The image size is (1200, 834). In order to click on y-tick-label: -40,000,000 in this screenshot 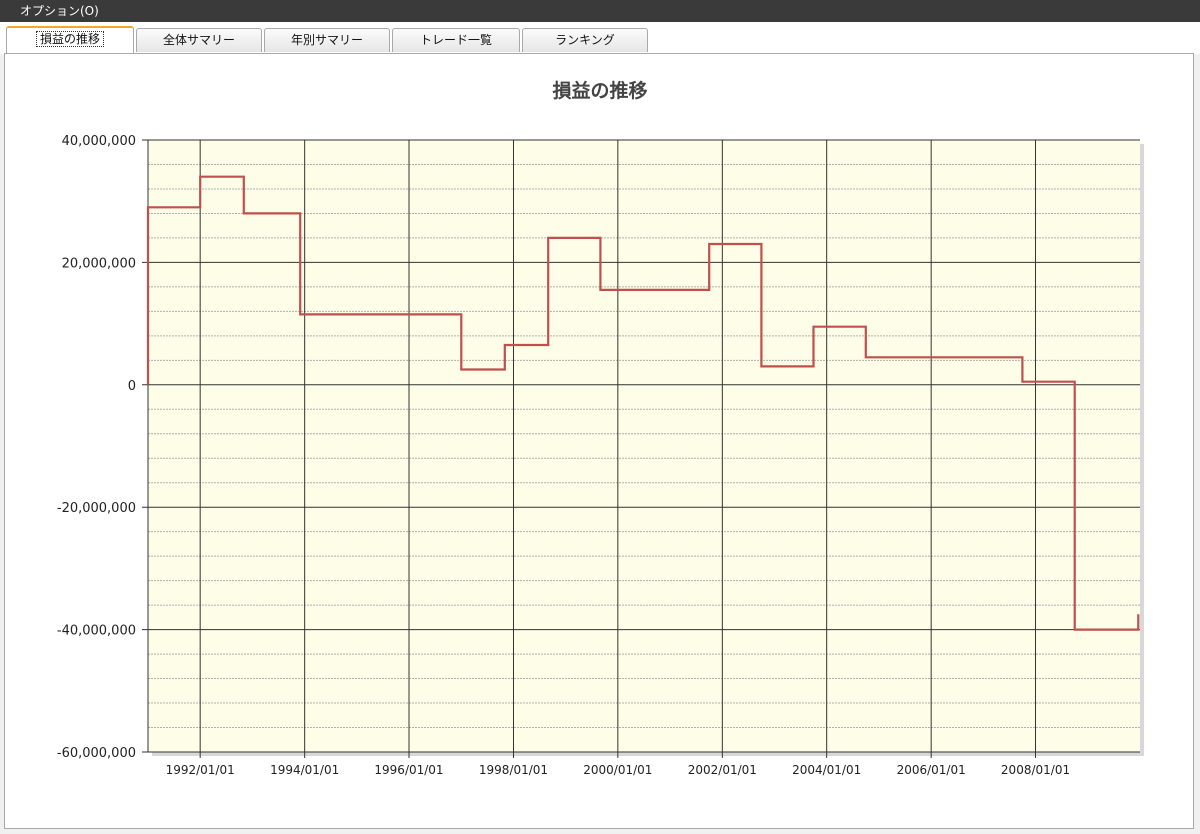, I will do `click(96, 631)`.